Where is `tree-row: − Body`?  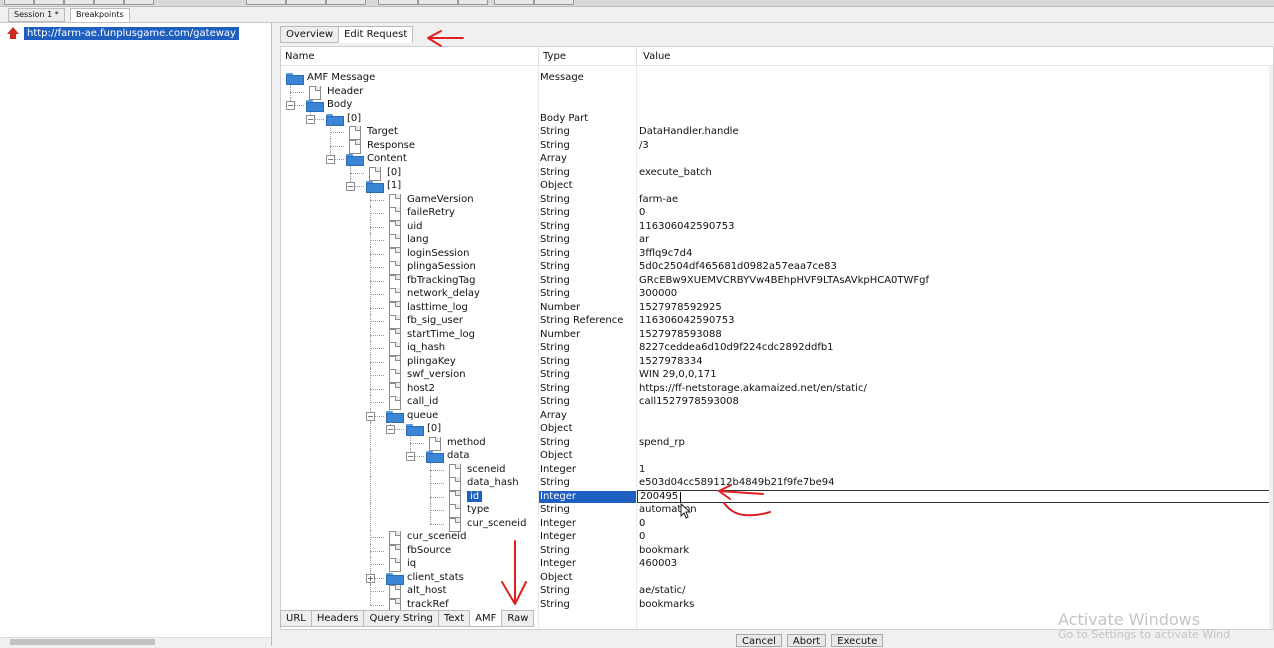 tree-row: − Body is located at coordinates (777, 105).